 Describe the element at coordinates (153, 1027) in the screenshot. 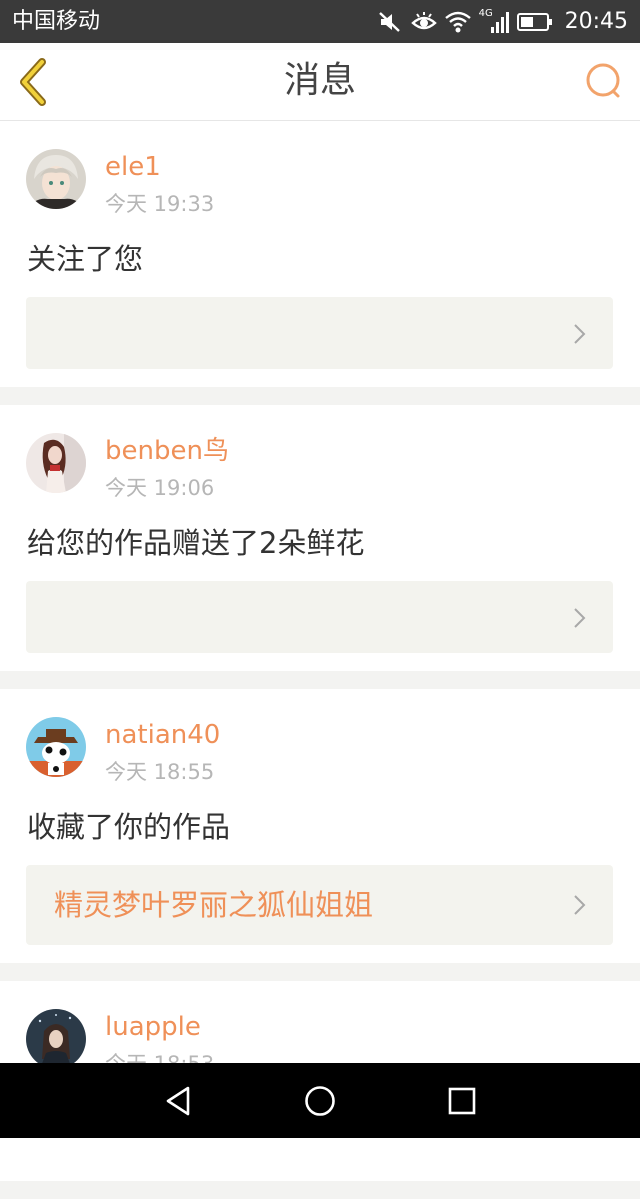

I see `username: luapple` at that location.